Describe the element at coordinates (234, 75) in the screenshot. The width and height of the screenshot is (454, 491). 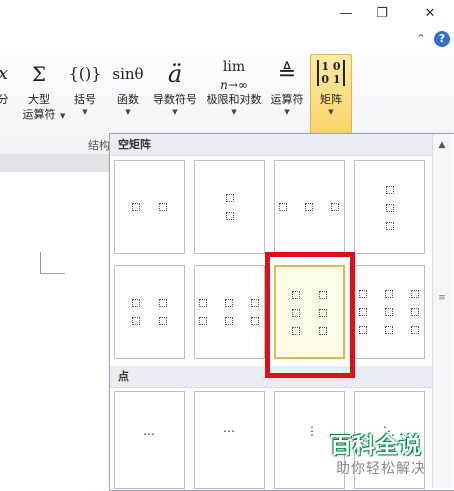
I see `limit-icon: lim n→∞` at that location.